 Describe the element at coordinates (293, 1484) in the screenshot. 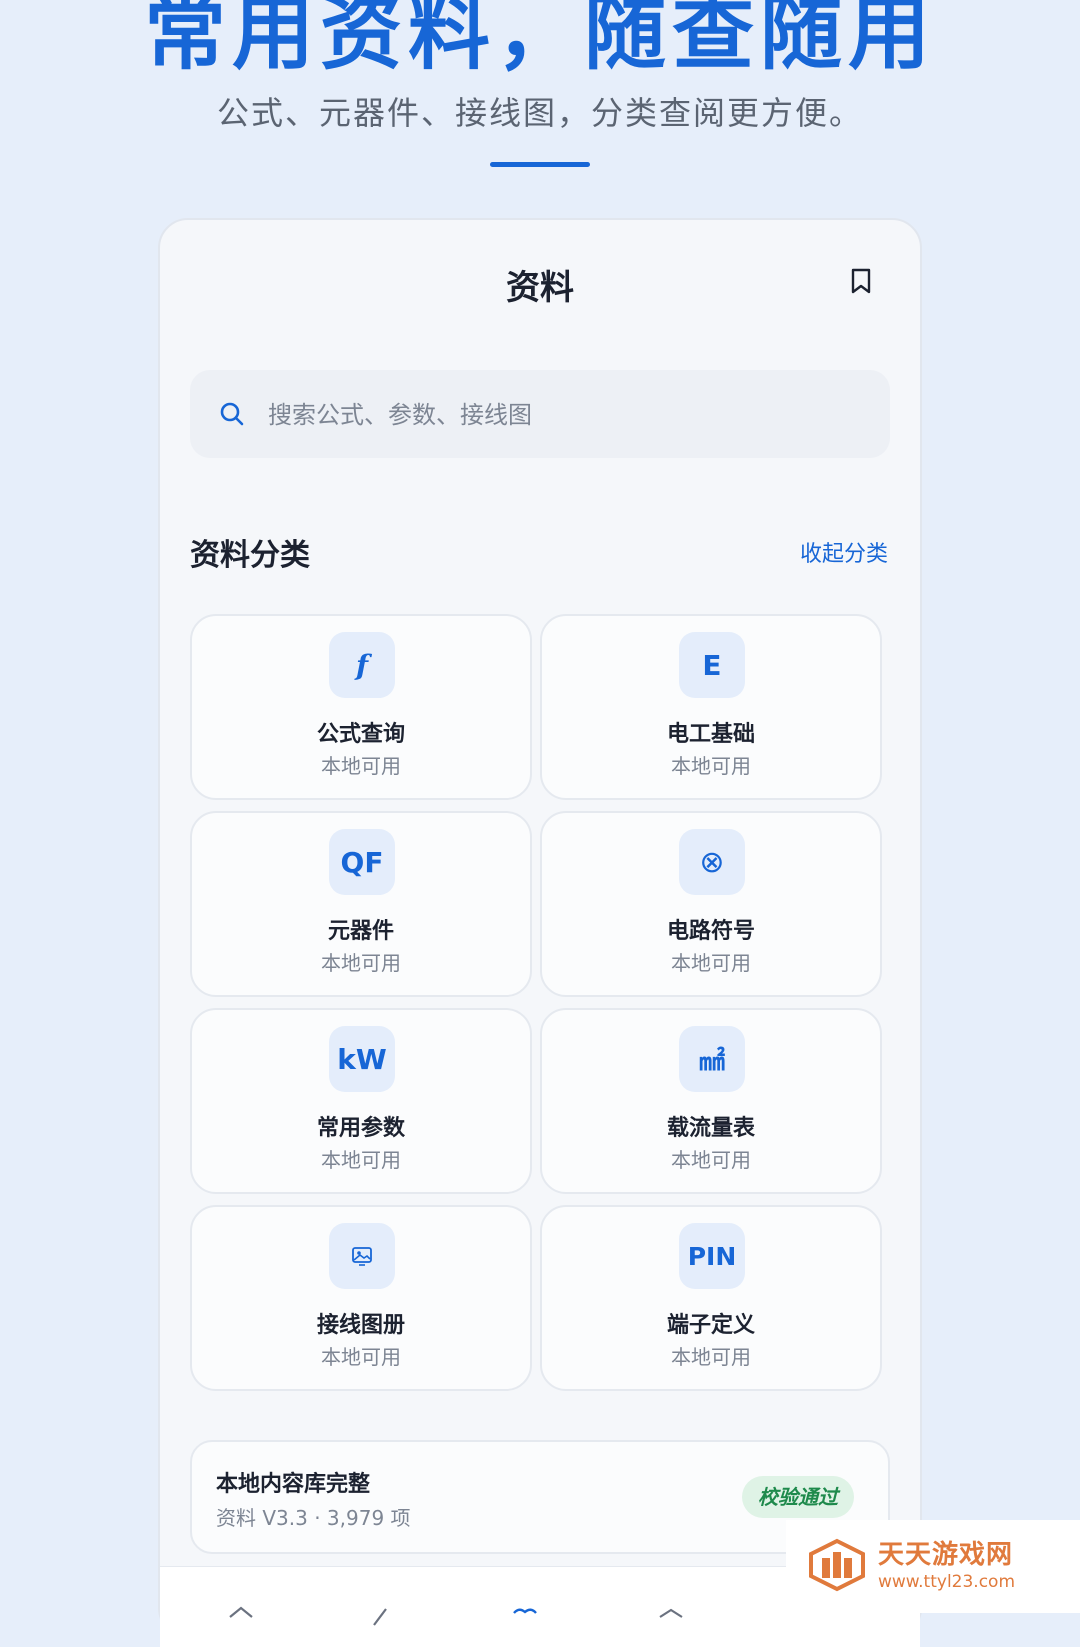

I see `library-status-title: 本地内容库完整` at that location.